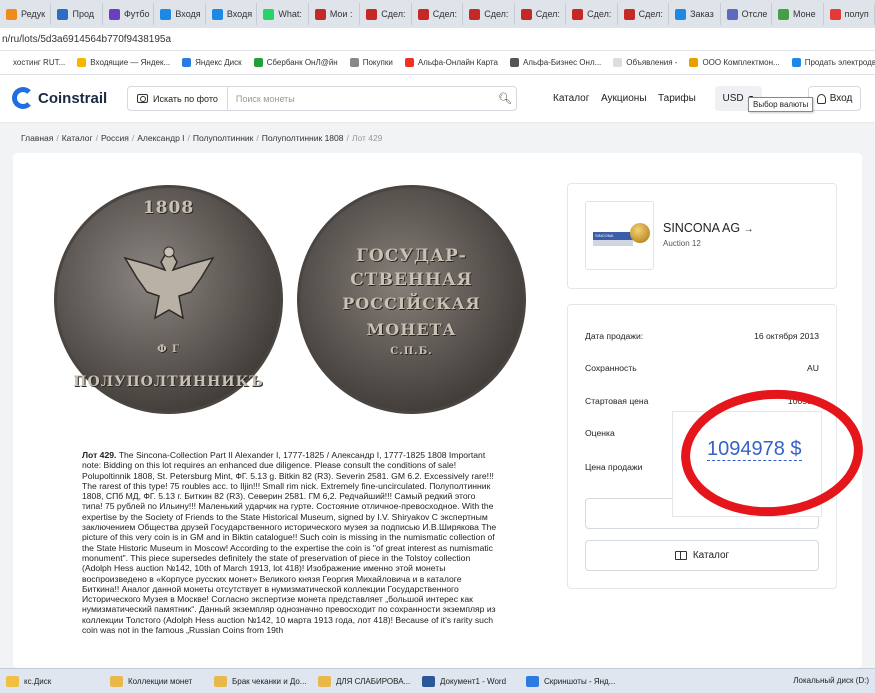 This screenshot has height=693, width=875. What do you see at coordinates (614, 336) in the screenshot?
I see `sale-date-label: Дата продажи:` at bounding box center [614, 336].